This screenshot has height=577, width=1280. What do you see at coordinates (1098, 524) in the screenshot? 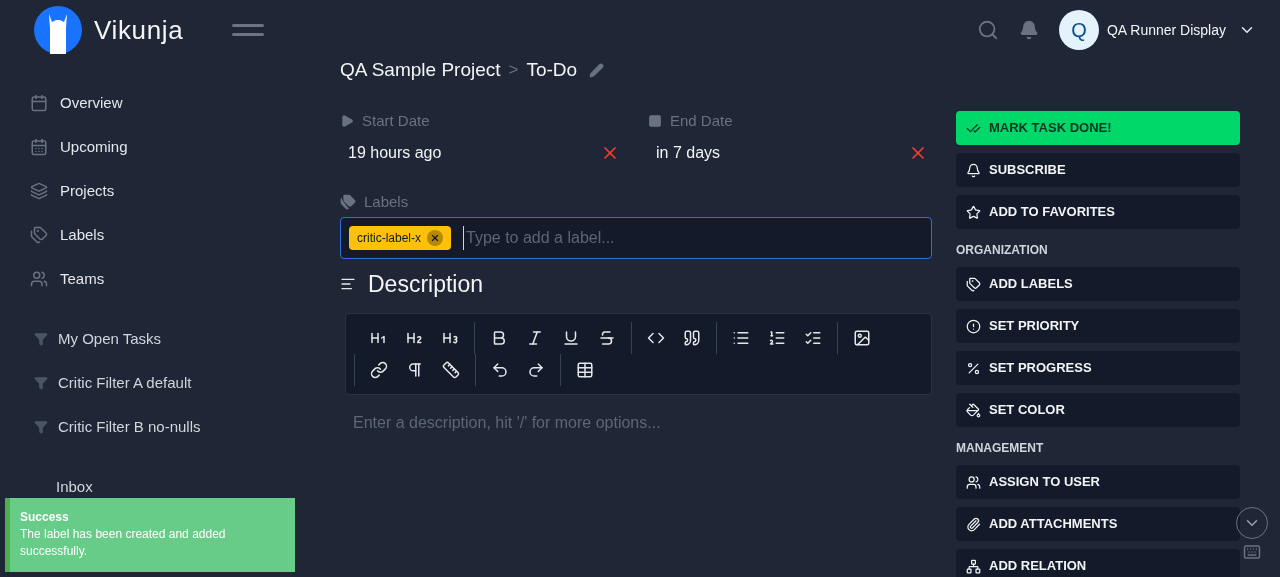
I see `action-button: ADD ATTACHMENTS` at bounding box center [1098, 524].